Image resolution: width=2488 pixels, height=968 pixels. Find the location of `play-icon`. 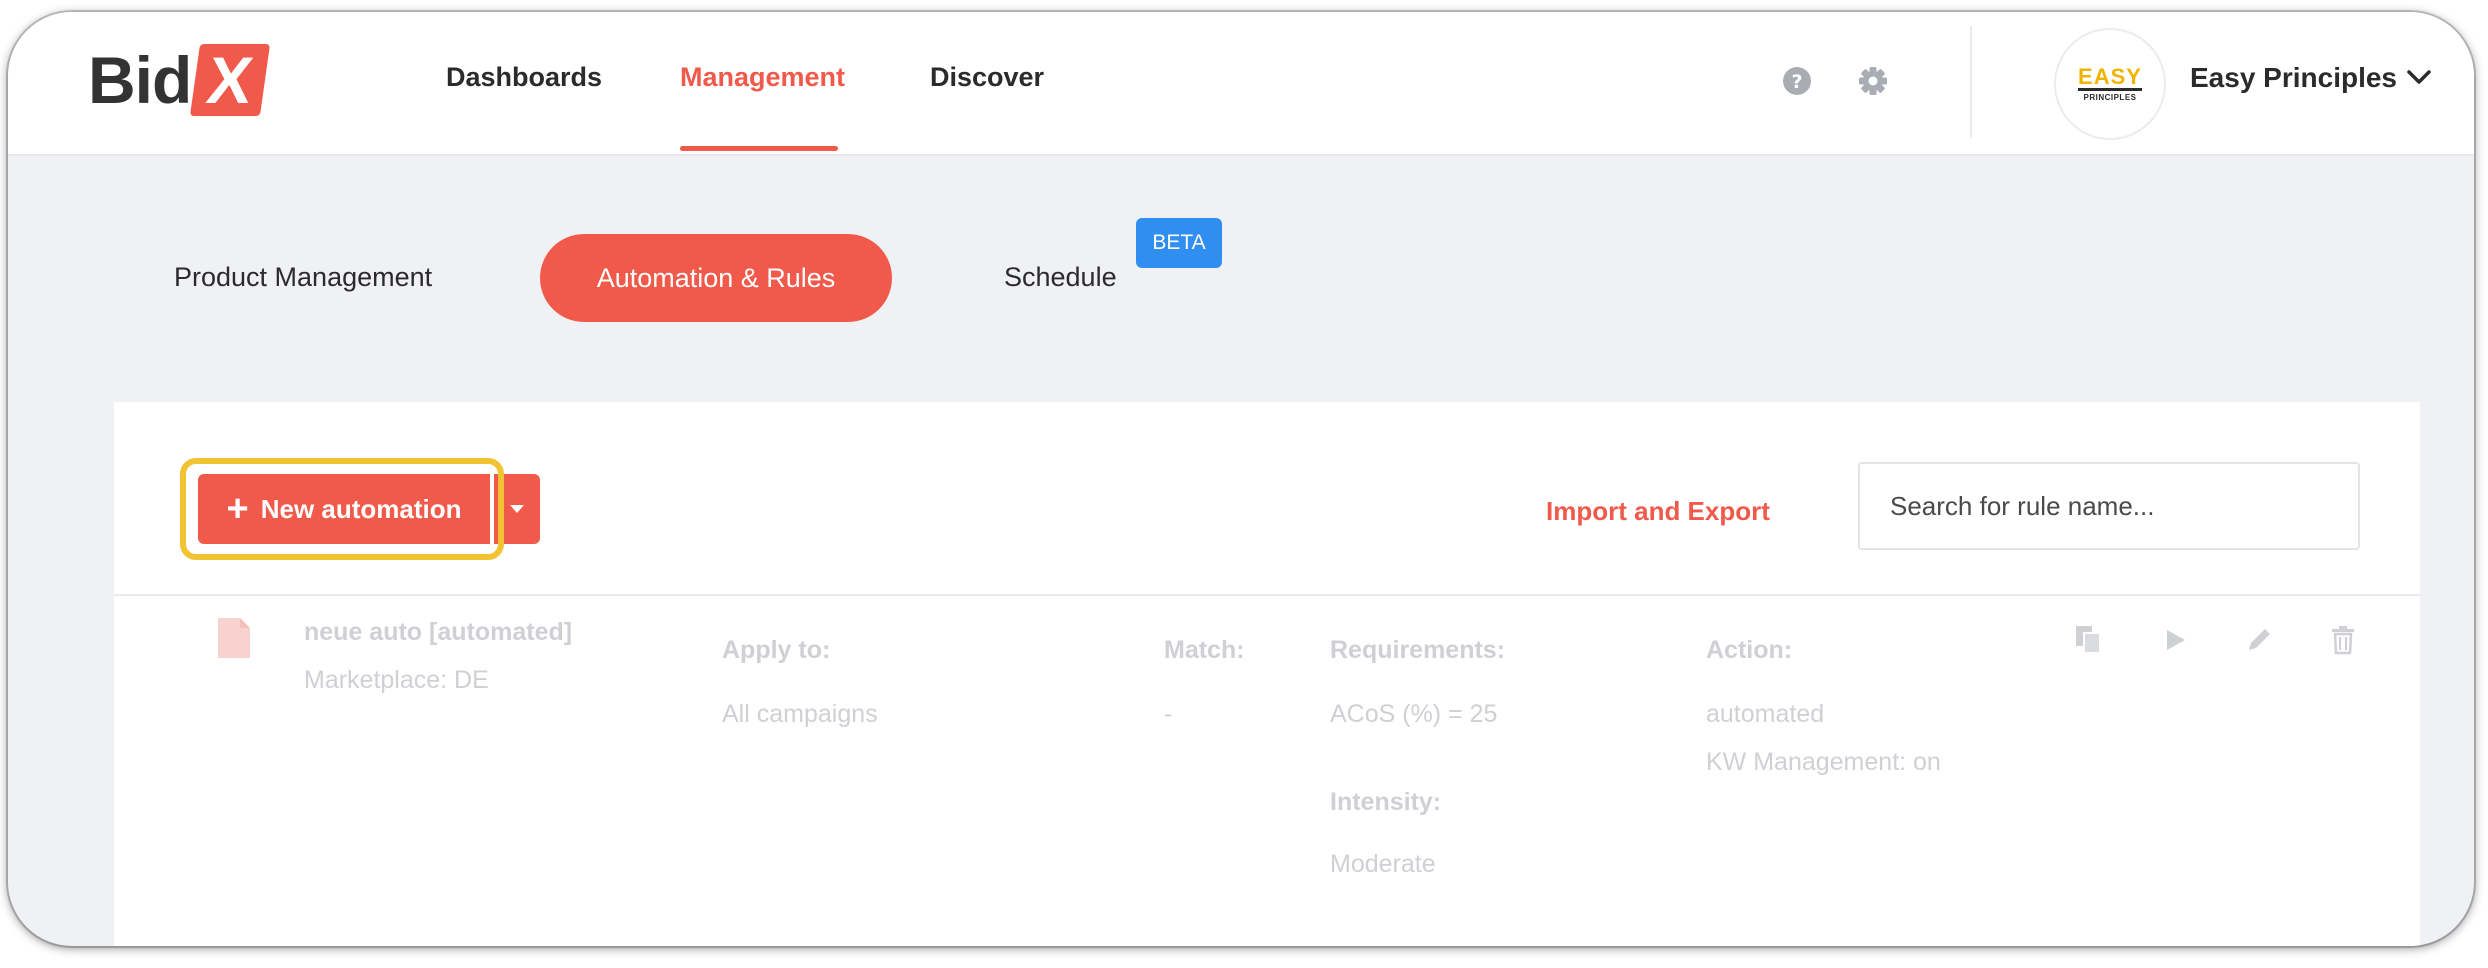

play-icon is located at coordinates (2175, 640).